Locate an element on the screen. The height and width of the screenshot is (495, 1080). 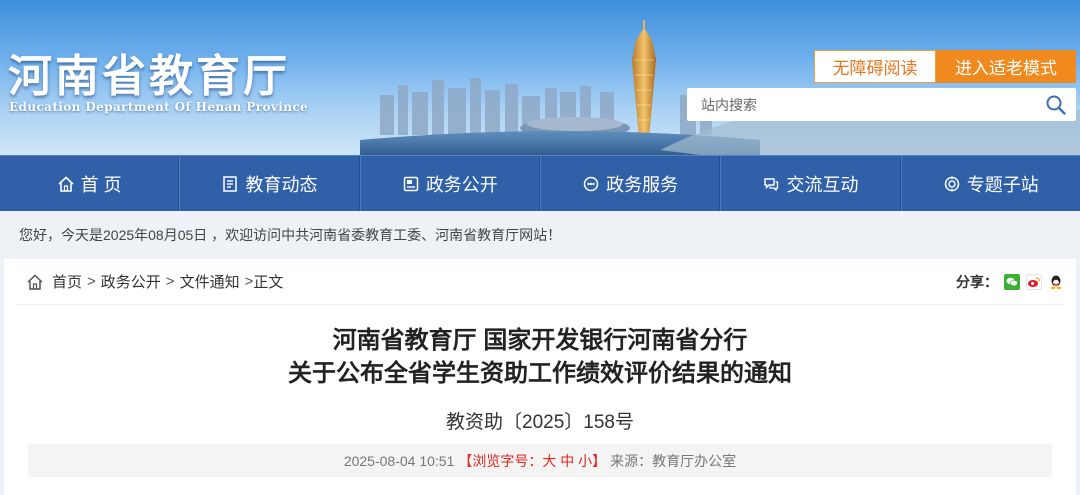
qq-icon is located at coordinates (1056, 281).